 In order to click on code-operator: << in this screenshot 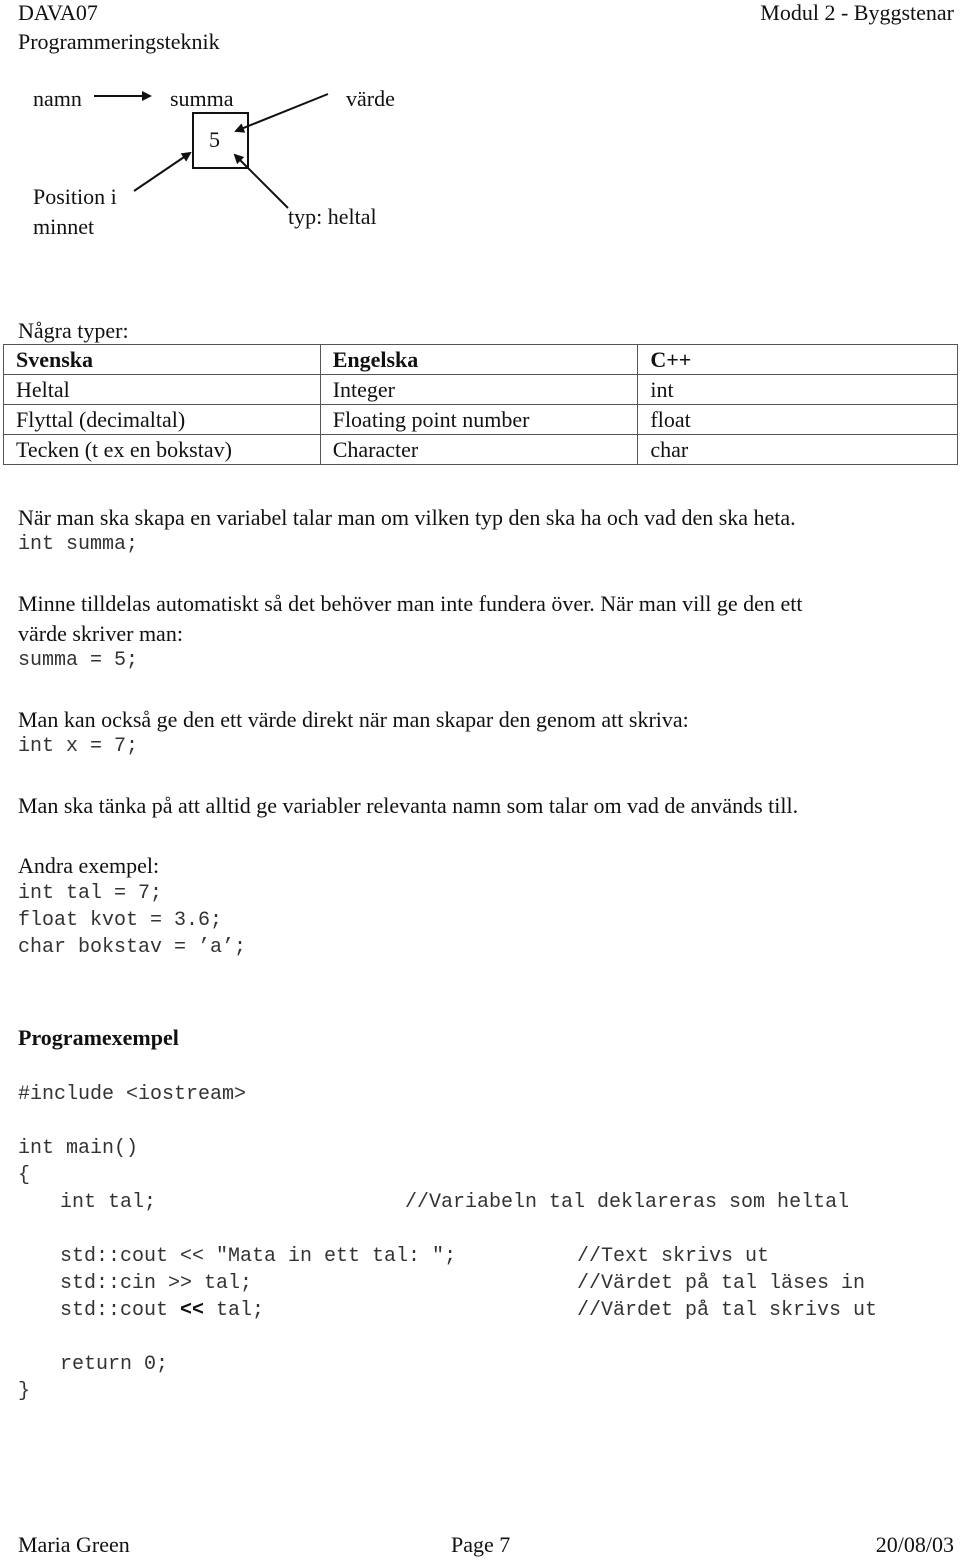, I will do `click(192, 1310)`.